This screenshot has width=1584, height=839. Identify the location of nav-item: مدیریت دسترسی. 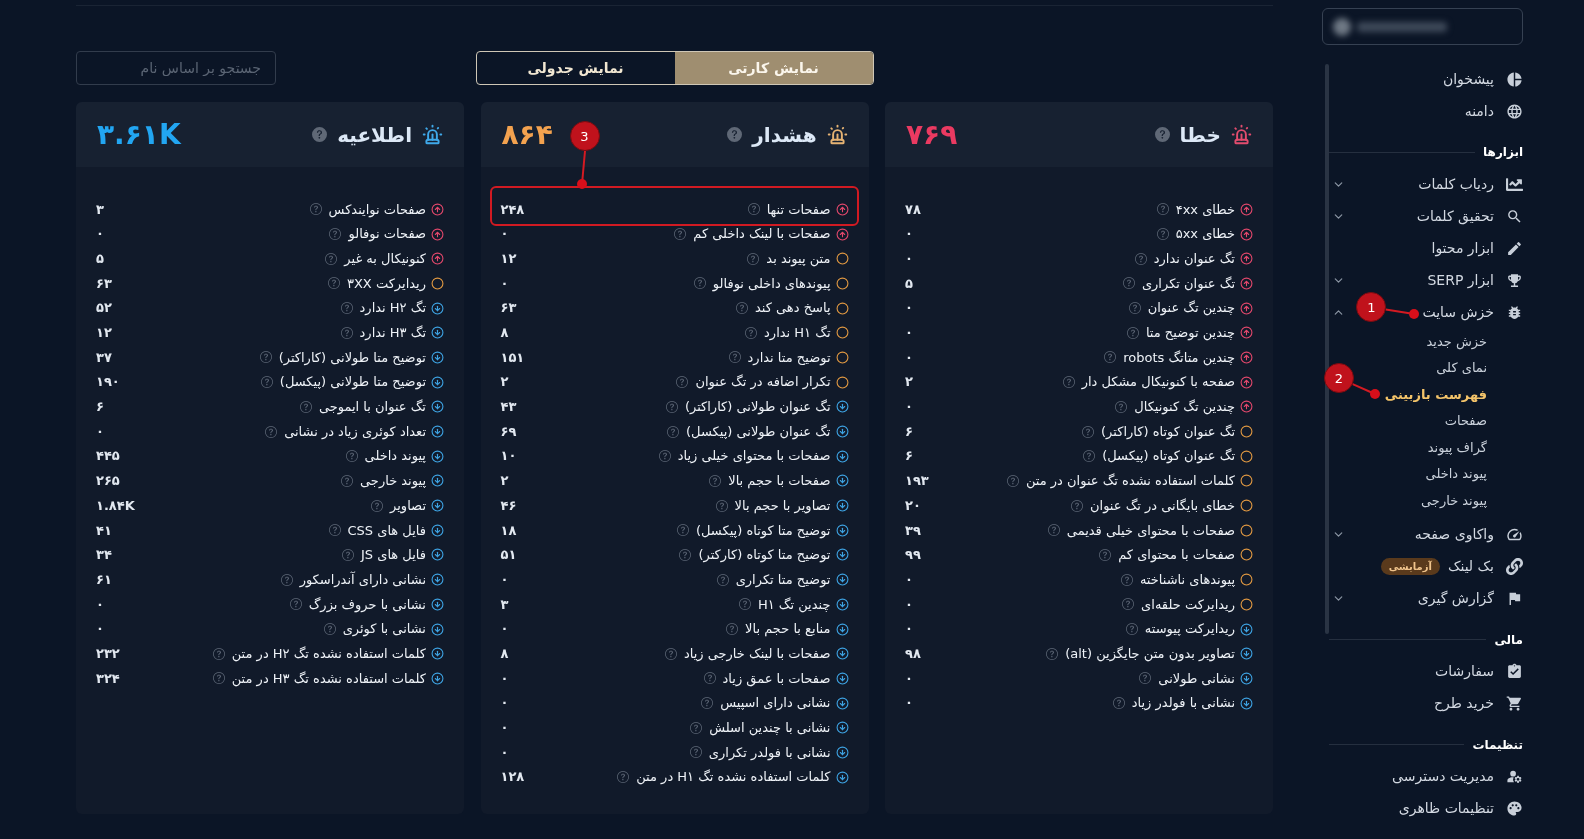
(1457, 776).